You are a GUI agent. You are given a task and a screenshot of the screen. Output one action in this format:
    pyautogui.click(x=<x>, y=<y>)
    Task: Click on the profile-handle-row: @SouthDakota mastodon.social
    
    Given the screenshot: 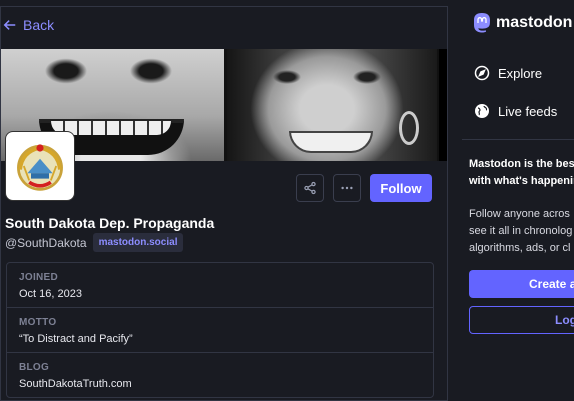 What is the action you would take?
    pyautogui.click(x=94, y=242)
    